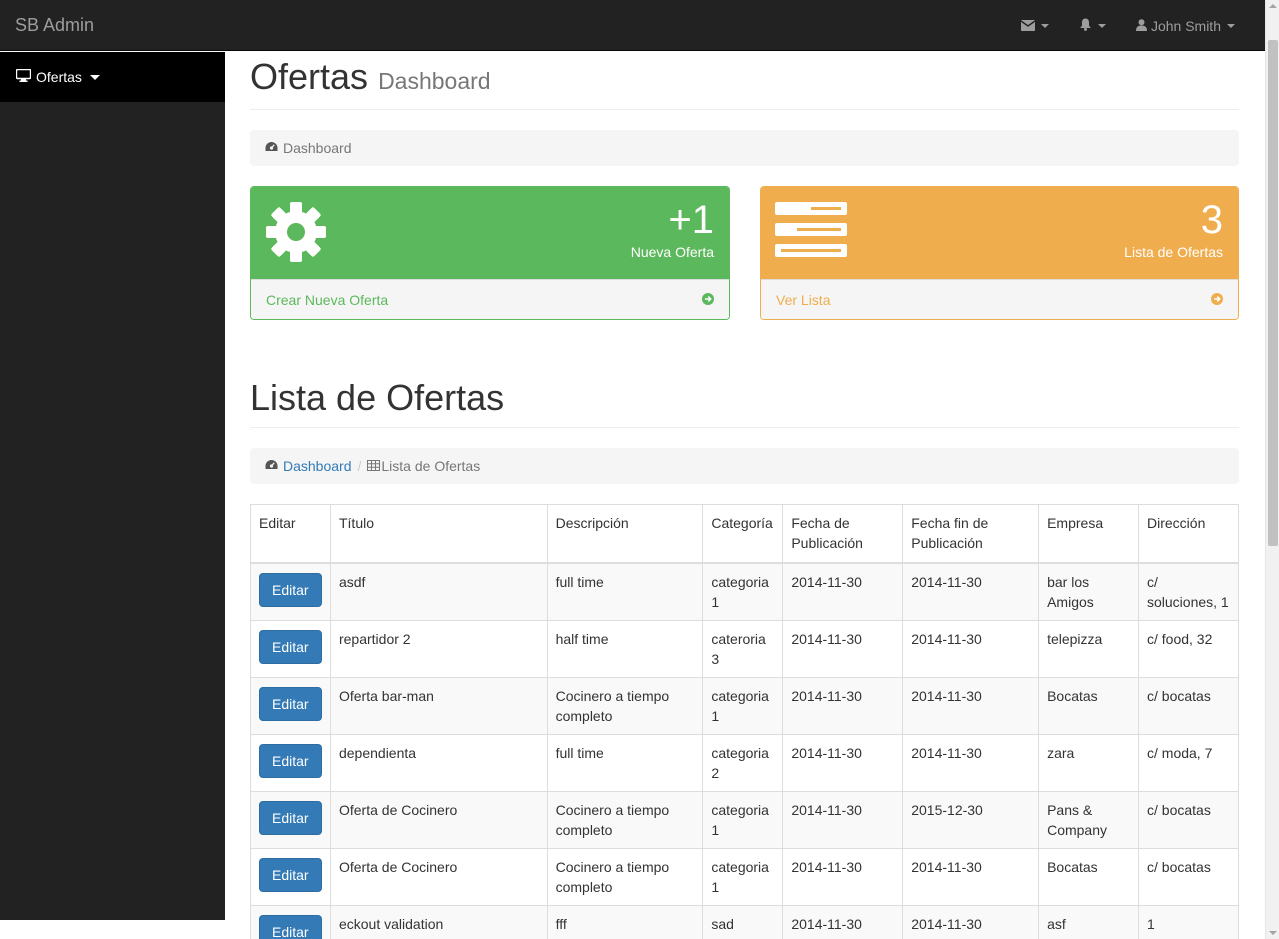 The height and width of the screenshot is (939, 1279). I want to click on offer-list-panel: 3 Lista de Ofertas Ver Lista, so click(999, 253).